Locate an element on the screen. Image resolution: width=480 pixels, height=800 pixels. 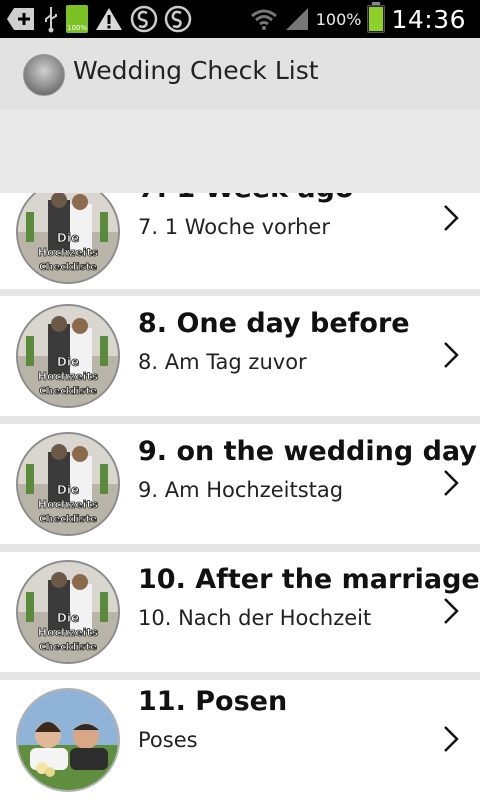
item-title: 7. 1 Week ago is located at coordinates (246, 198).